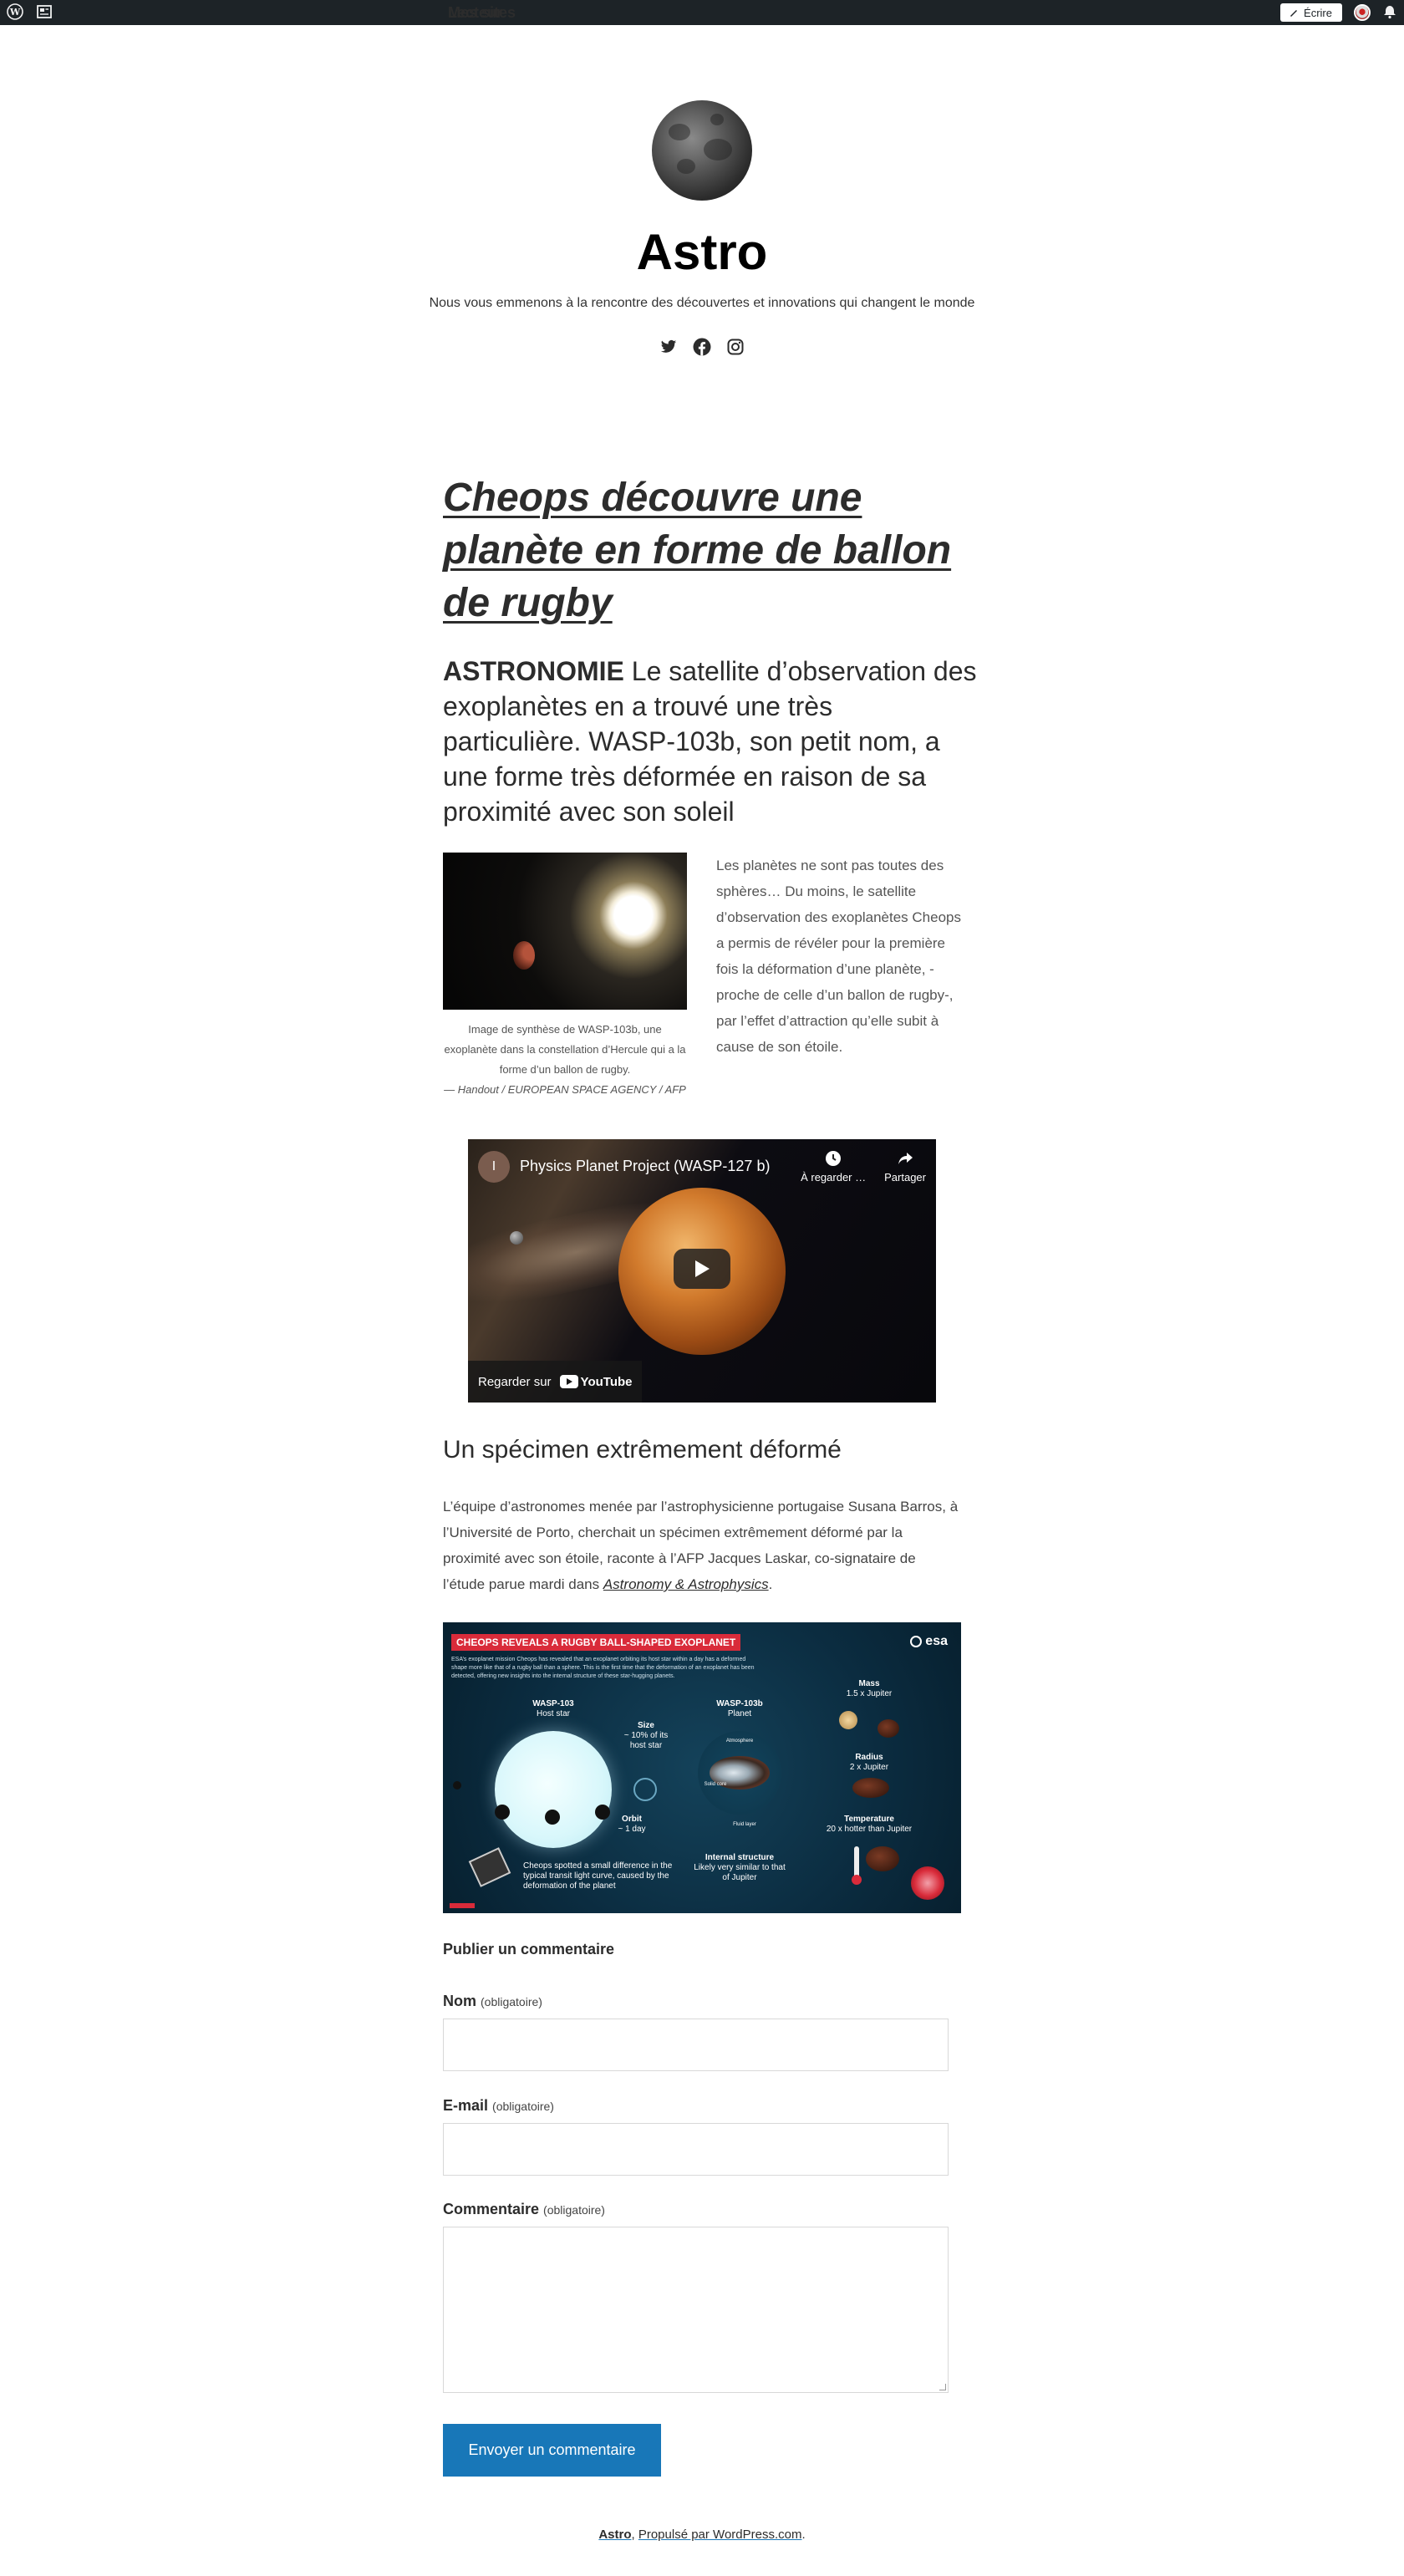 The width and height of the screenshot is (1404, 2576). Describe the element at coordinates (869, 1819) in the screenshot. I see `temp-label: Temperature` at that location.